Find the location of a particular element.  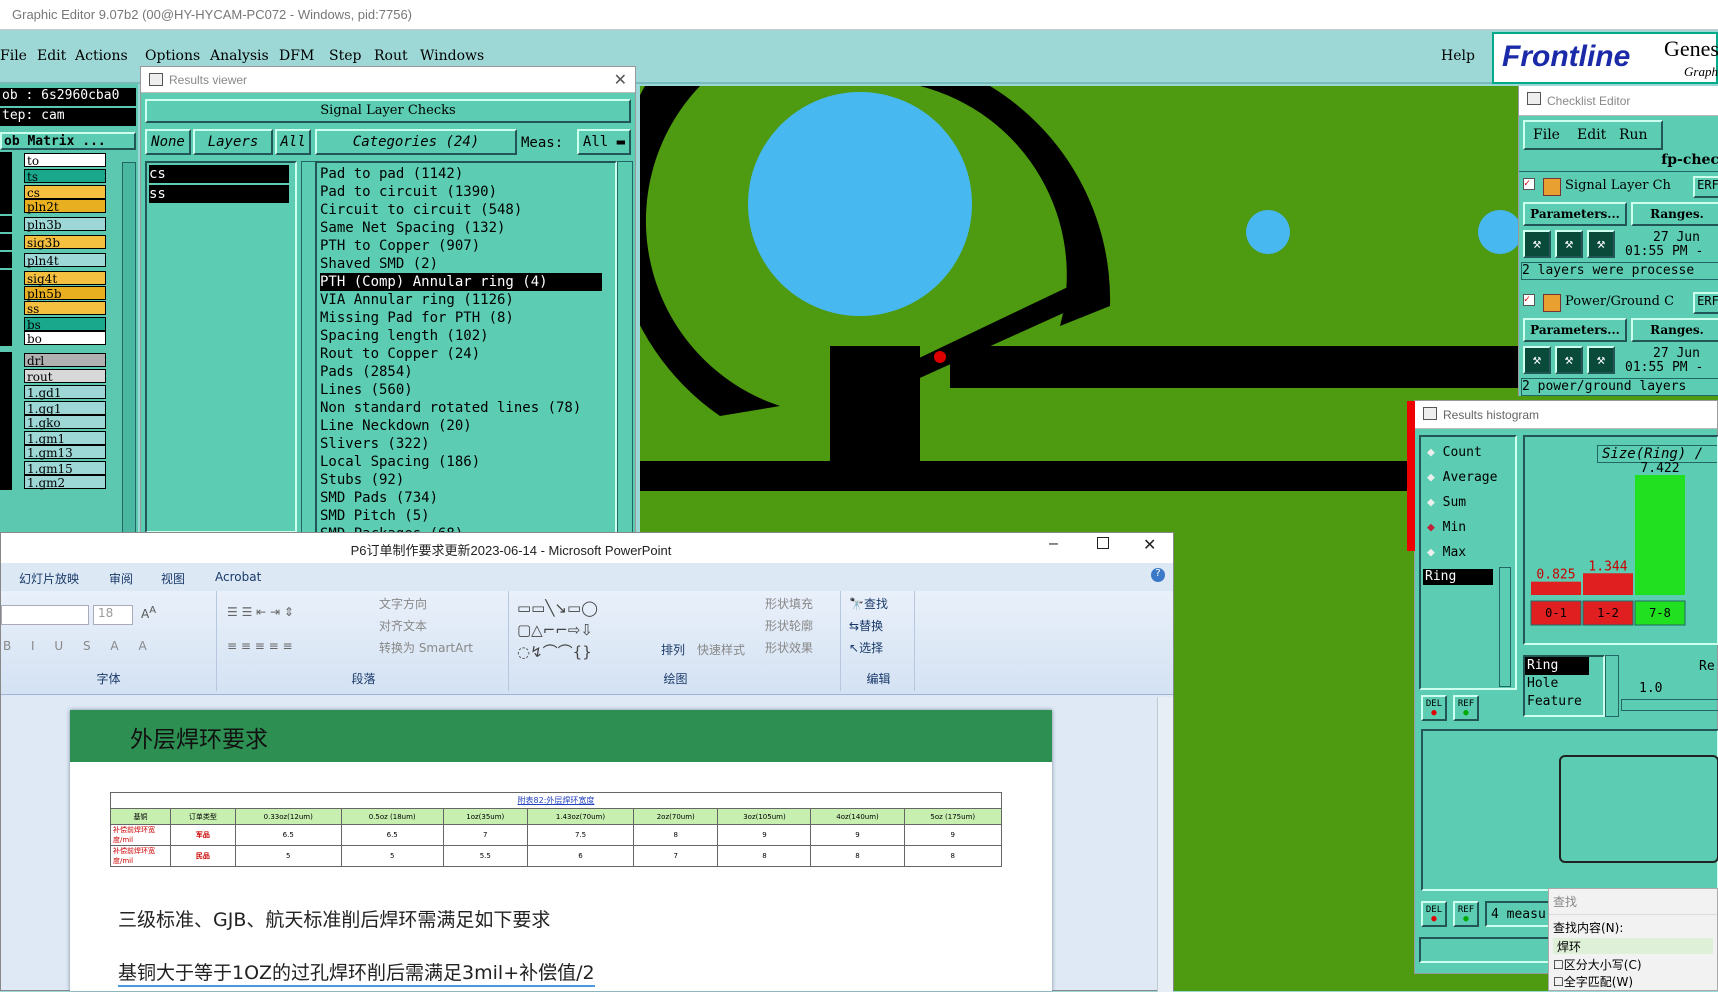

layer-row: 1.gm13 is located at coordinates (54, 452).